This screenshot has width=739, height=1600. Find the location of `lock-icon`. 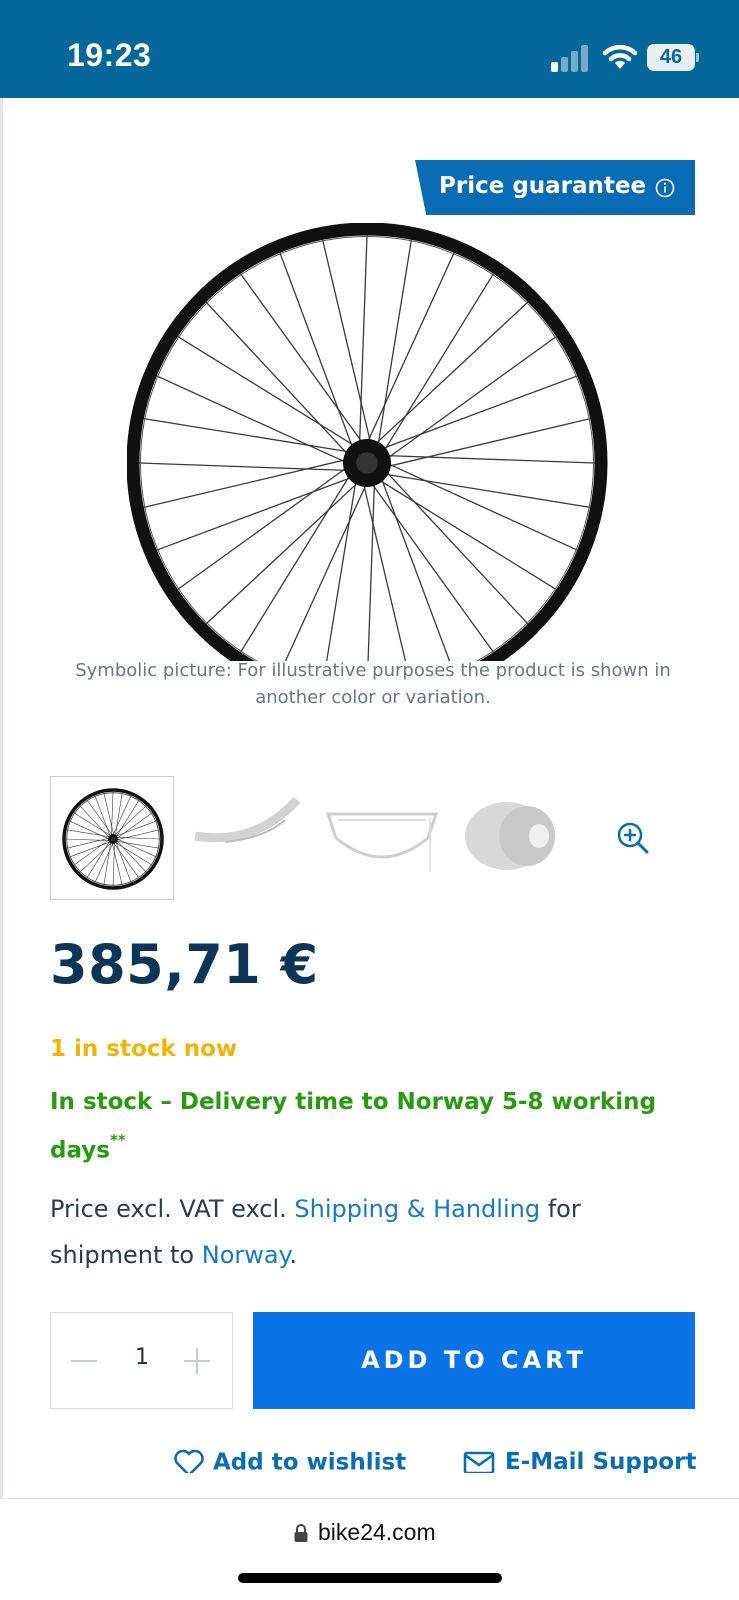

lock-icon is located at coordinates (301, 1533).